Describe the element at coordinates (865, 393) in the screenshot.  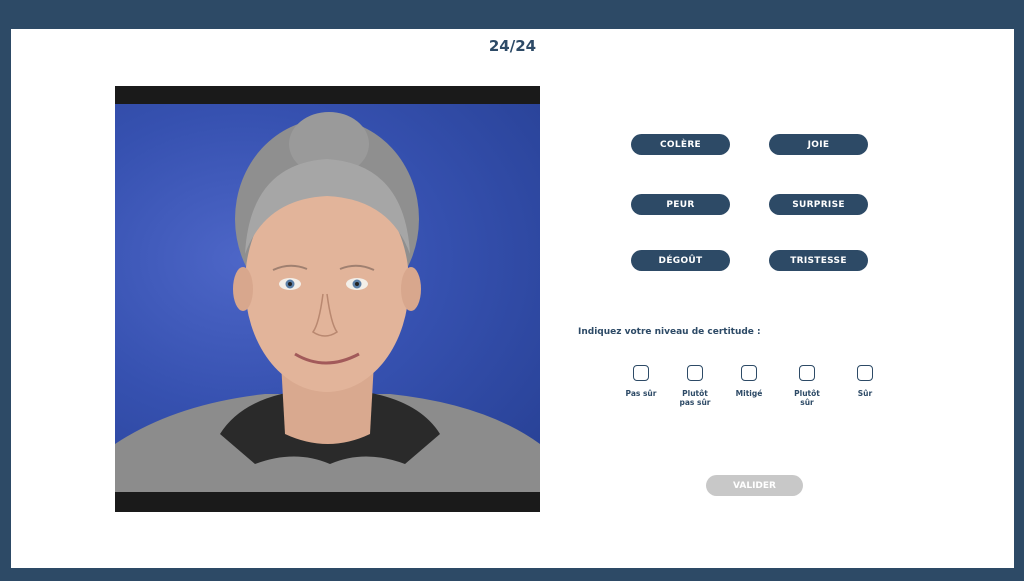
I see `certainty-option-label: Sûr` at that location.